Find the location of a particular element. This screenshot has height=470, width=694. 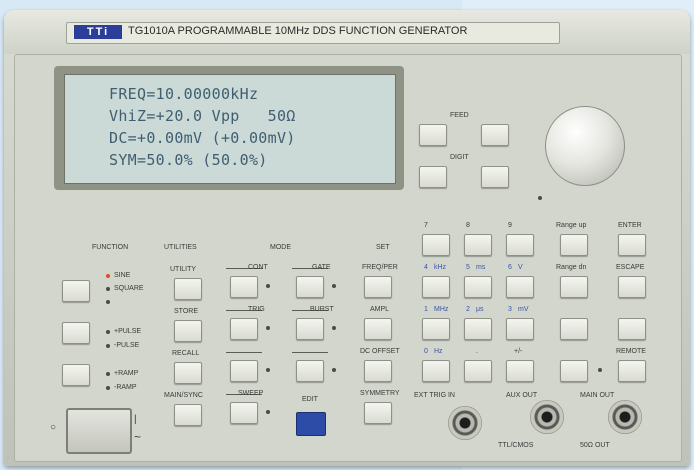

triangle-led is located at coordinates (108, 302).